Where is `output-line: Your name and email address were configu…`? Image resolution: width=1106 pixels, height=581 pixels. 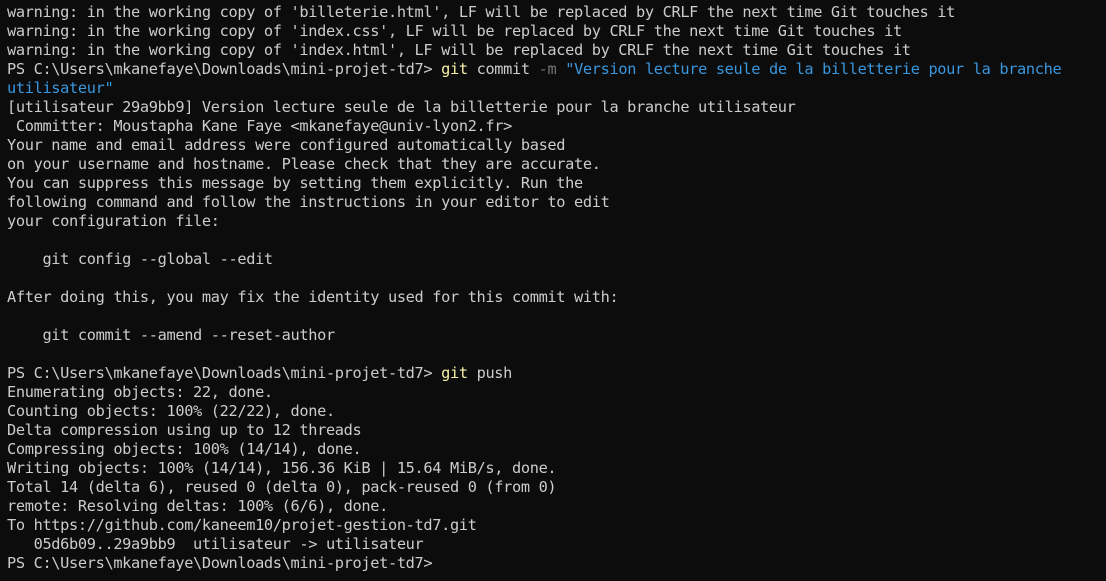
output-line: Your name and email address were configu… is located at coordinates (286, 145).